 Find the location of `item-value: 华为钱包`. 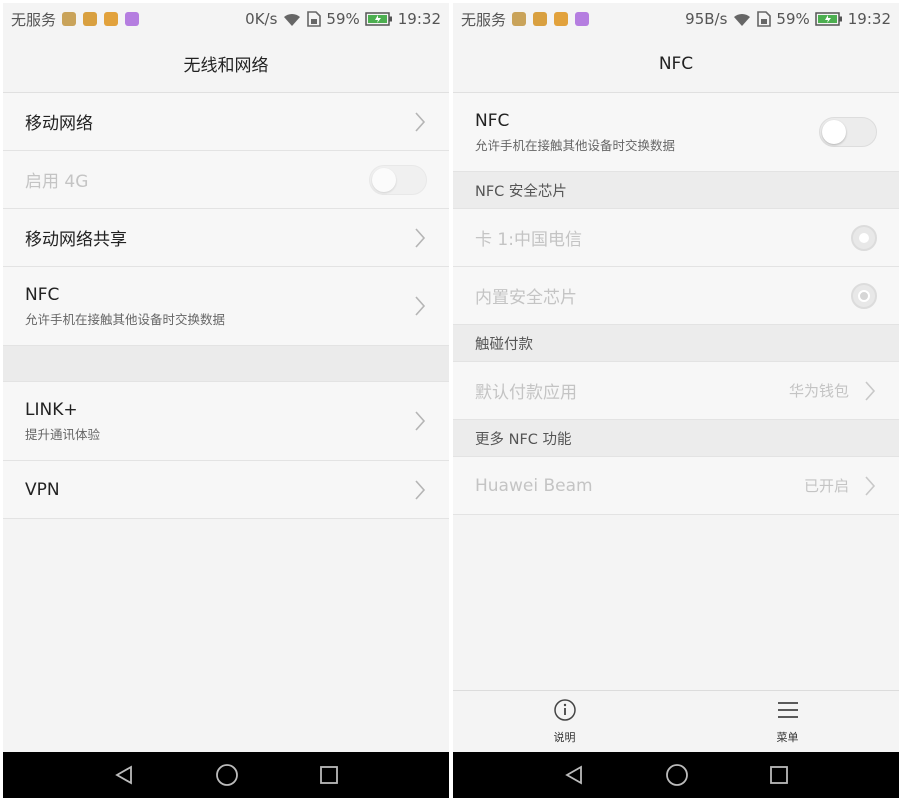

item-value: 华为钱包 is located at coordinates (818, 391).